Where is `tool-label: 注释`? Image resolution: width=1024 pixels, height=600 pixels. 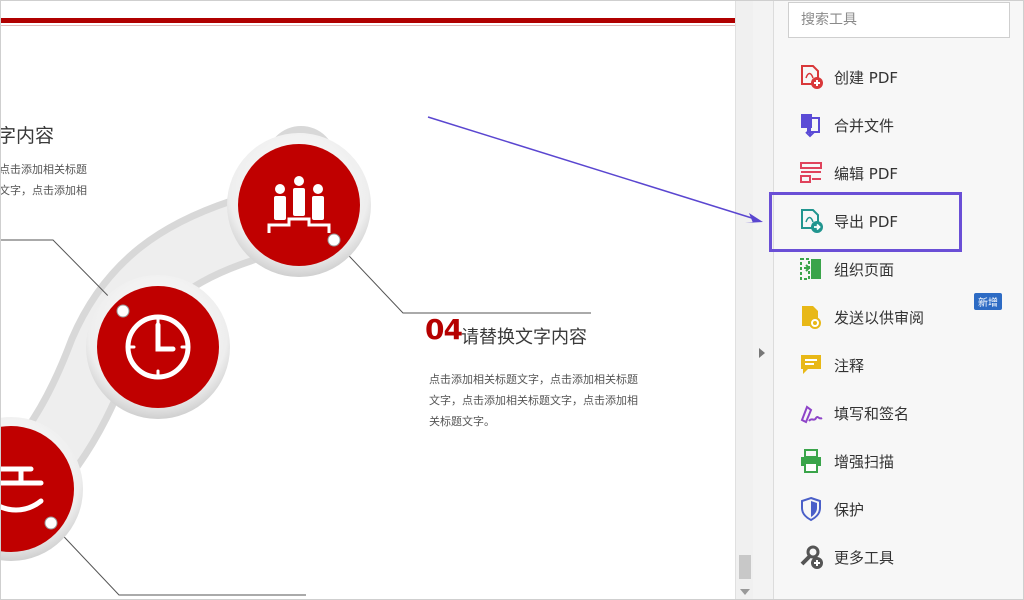 tool-label: 注释 is located at coordinates (849, 365).